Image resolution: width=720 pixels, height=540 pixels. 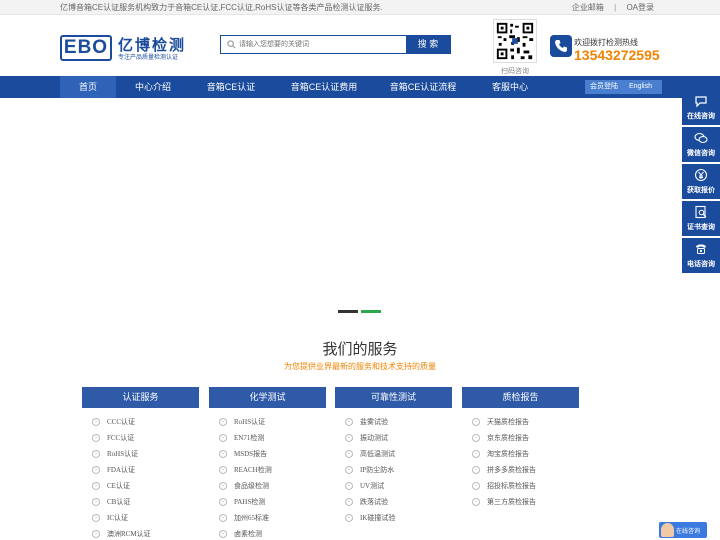 What do you see at coordinates (701, 138) in the screenshot?
I see `wechat-icon` at bounding box center [701, 138].